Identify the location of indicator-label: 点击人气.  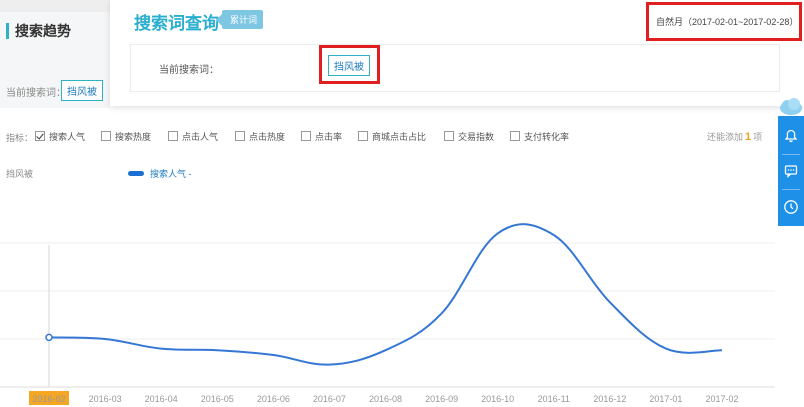
(200, 136).